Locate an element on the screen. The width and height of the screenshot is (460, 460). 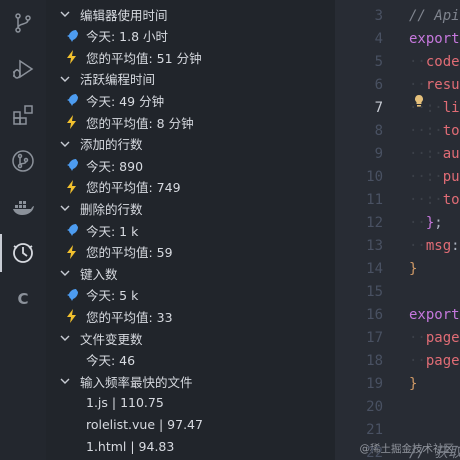
code-text: ··msg: is located at coordinates (434, 246).